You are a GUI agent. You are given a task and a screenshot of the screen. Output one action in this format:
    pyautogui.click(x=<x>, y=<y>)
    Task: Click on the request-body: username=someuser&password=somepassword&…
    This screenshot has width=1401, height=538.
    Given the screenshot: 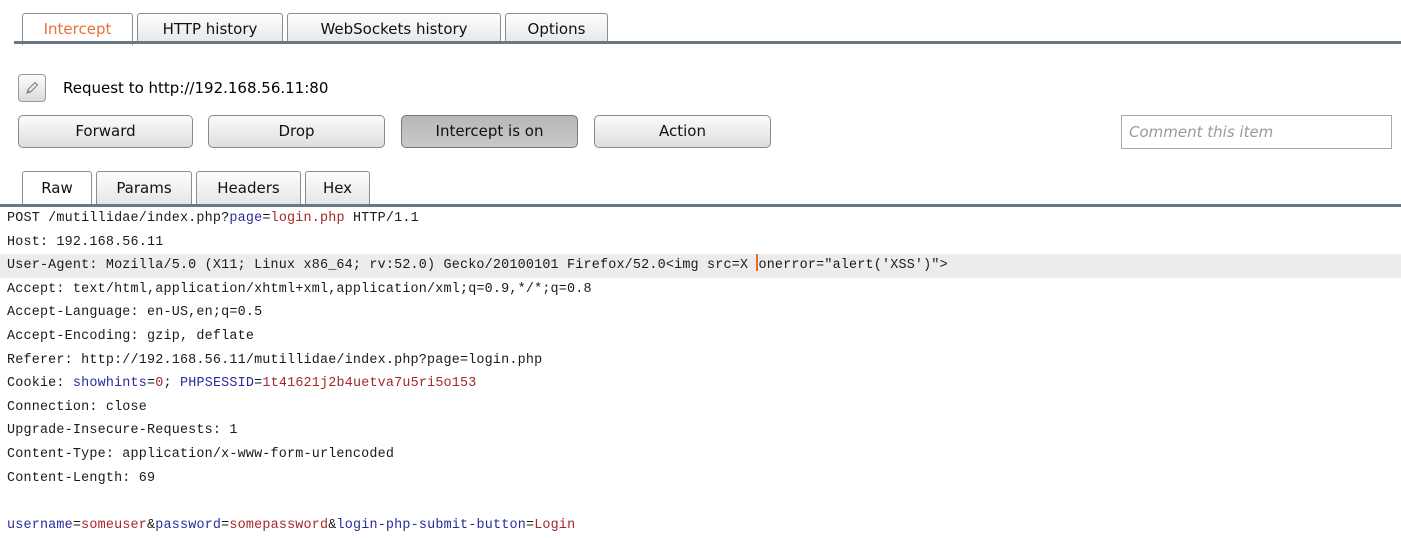 What is the action you would take?
    pyautogui.click(x=291, y=525)
    